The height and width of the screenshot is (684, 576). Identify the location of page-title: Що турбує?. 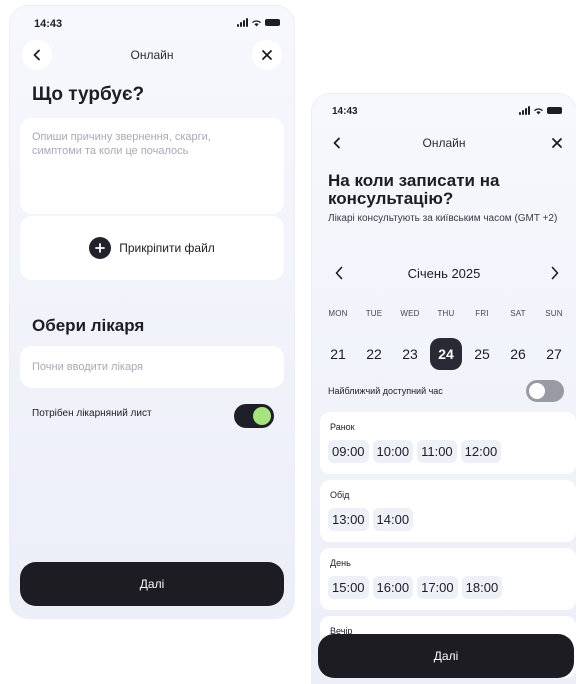
(88, 94).